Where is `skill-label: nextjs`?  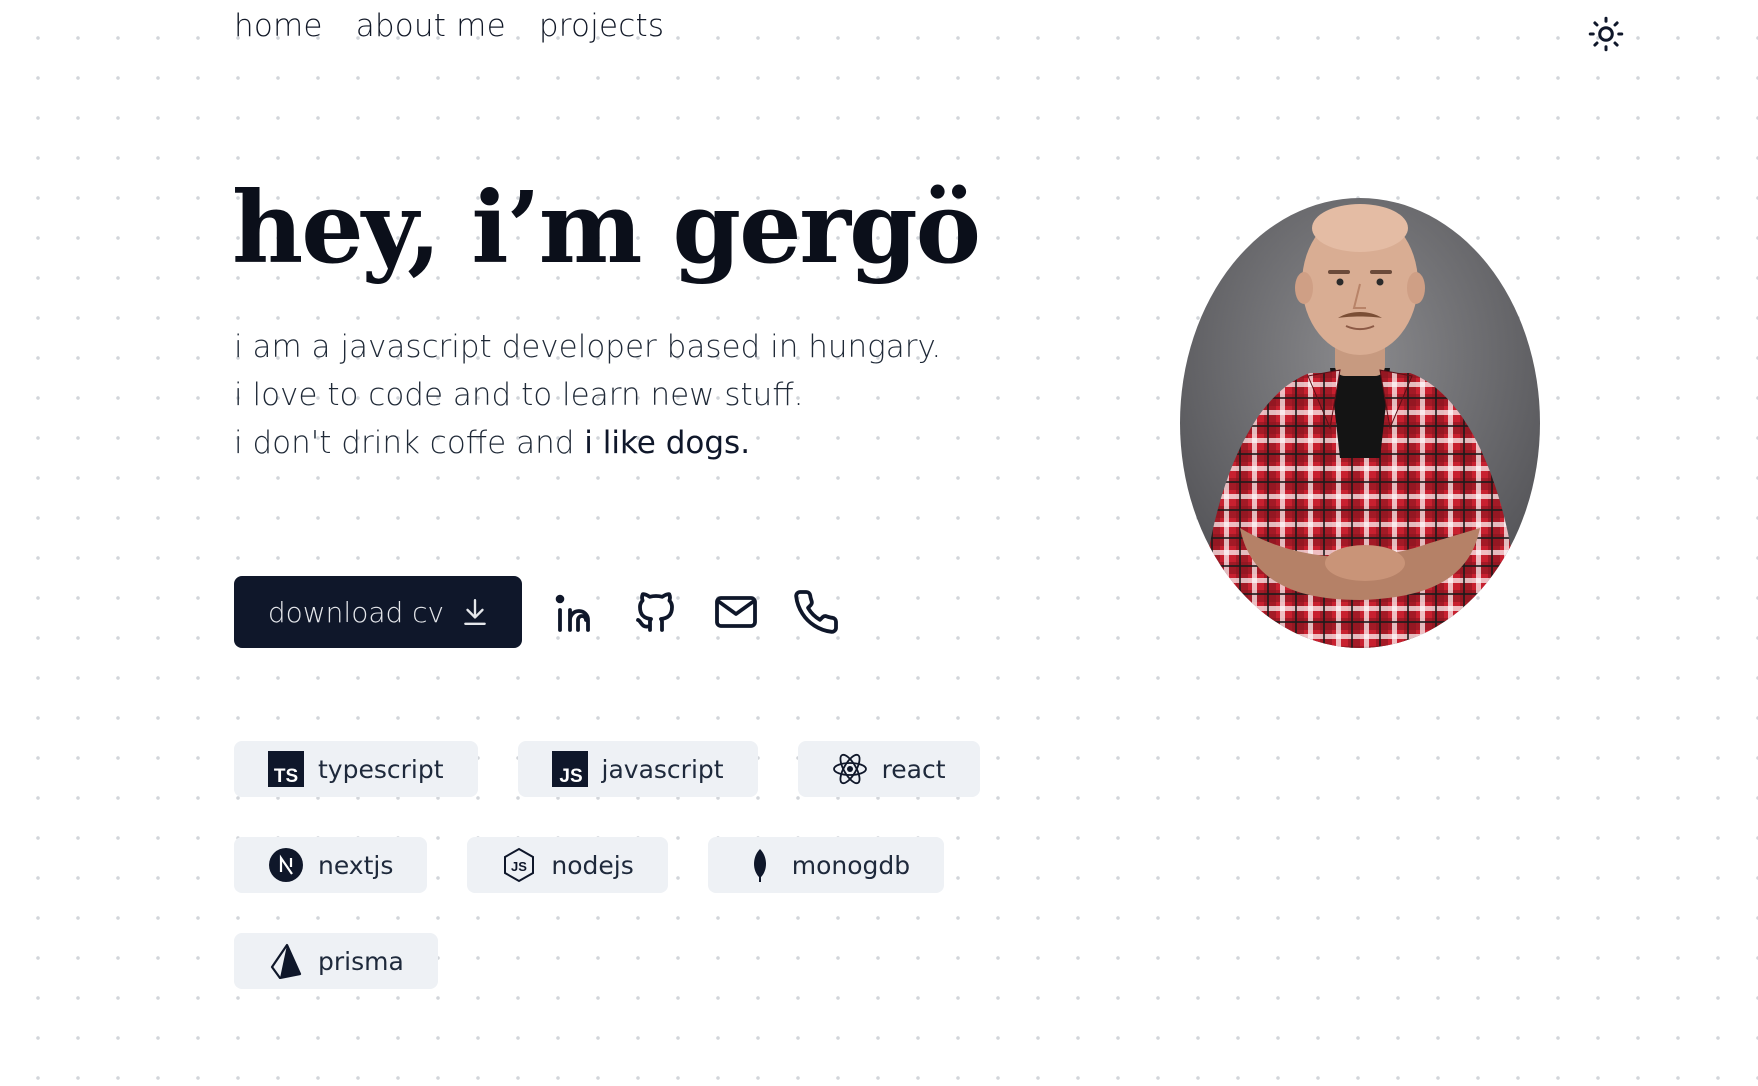
skill-label: nextjs is located at coordinates (356, 865).